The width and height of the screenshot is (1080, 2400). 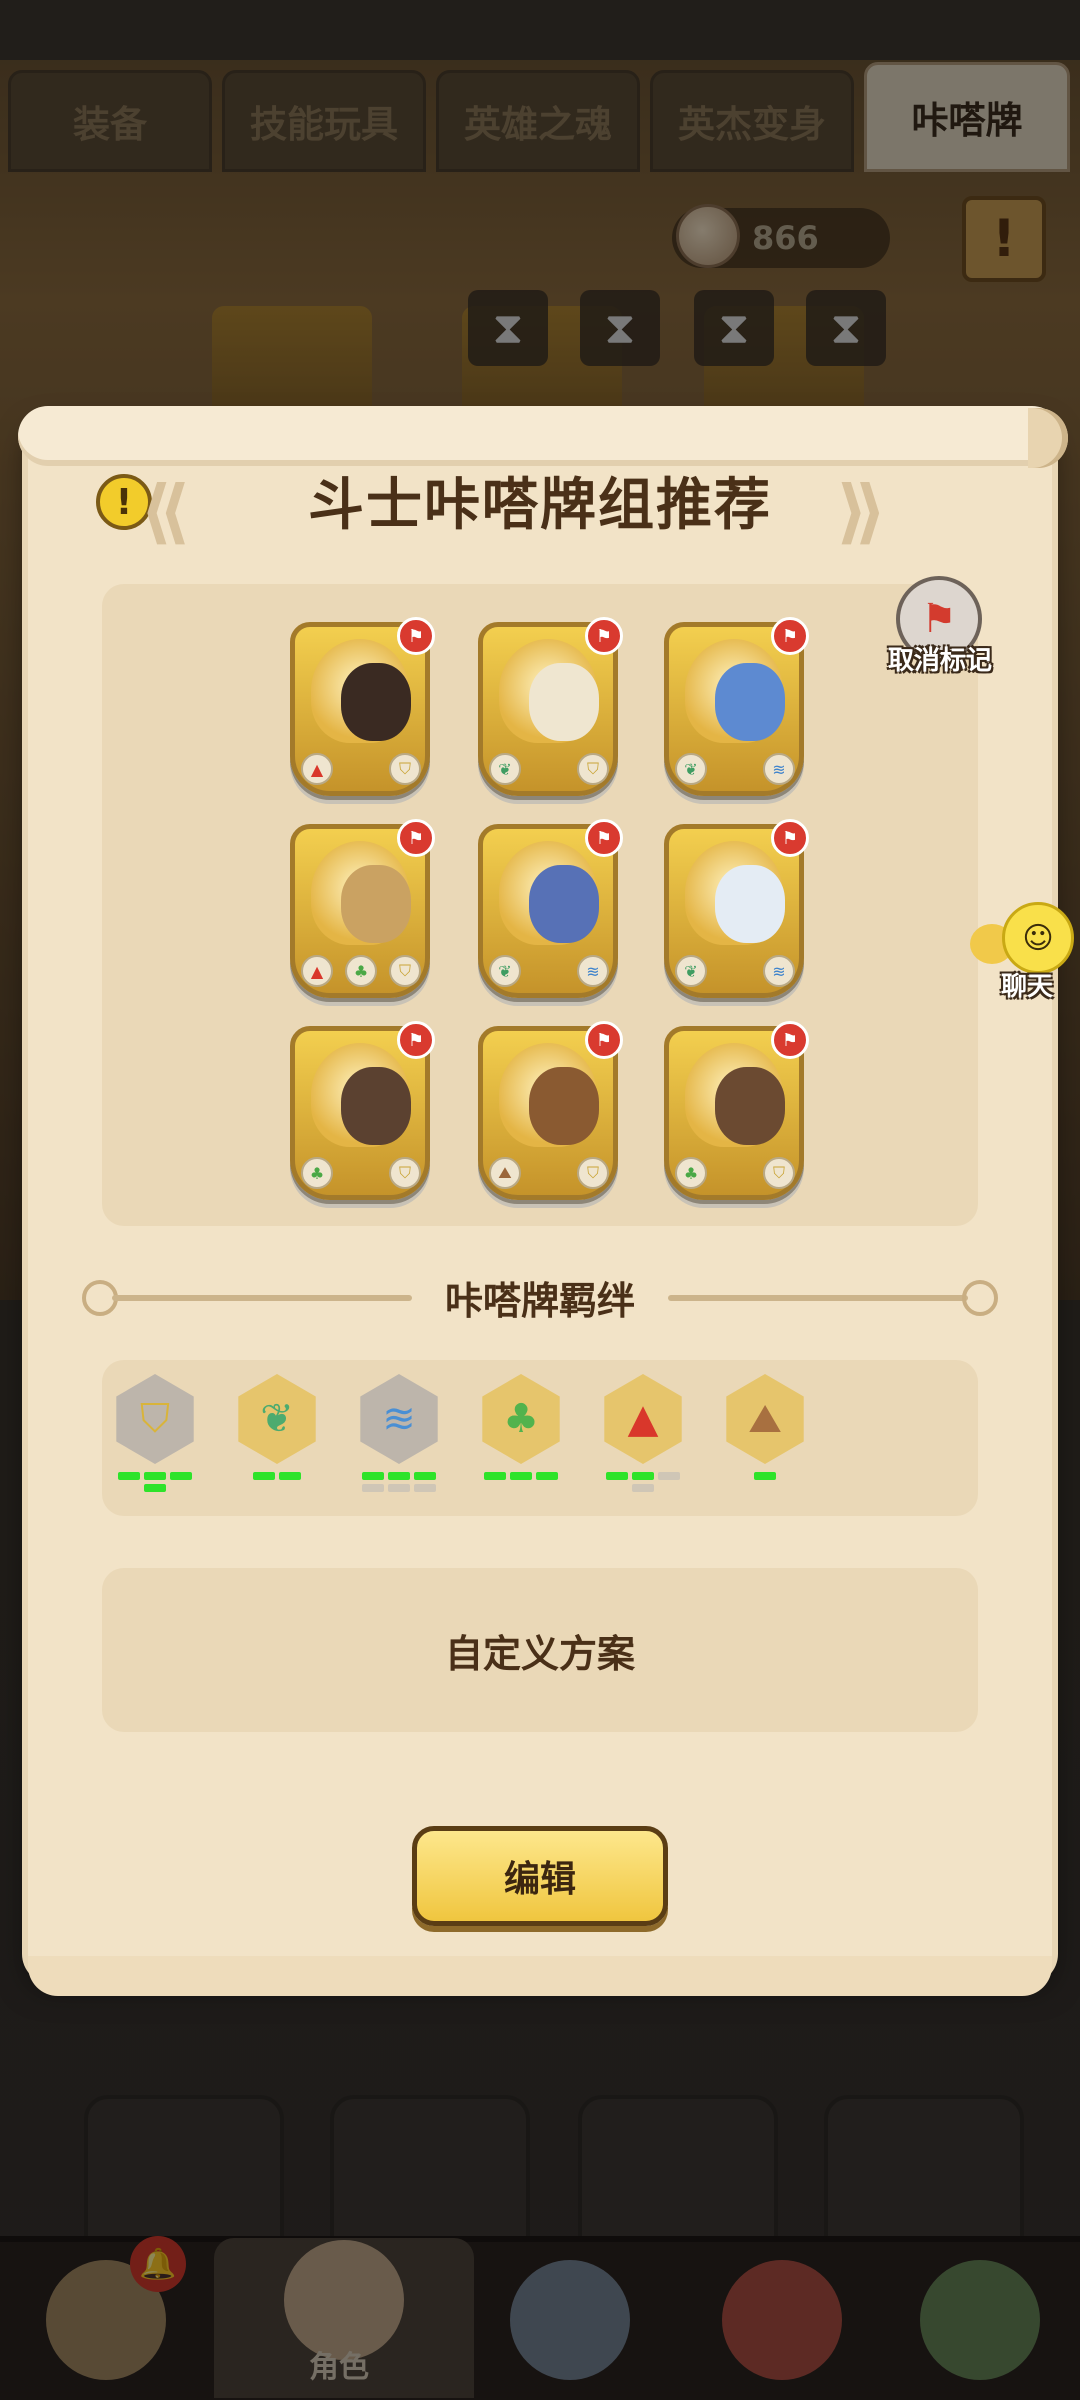 I want to click on card-elements: ▲ ♣ ⛉, so click(x=361, y=972).